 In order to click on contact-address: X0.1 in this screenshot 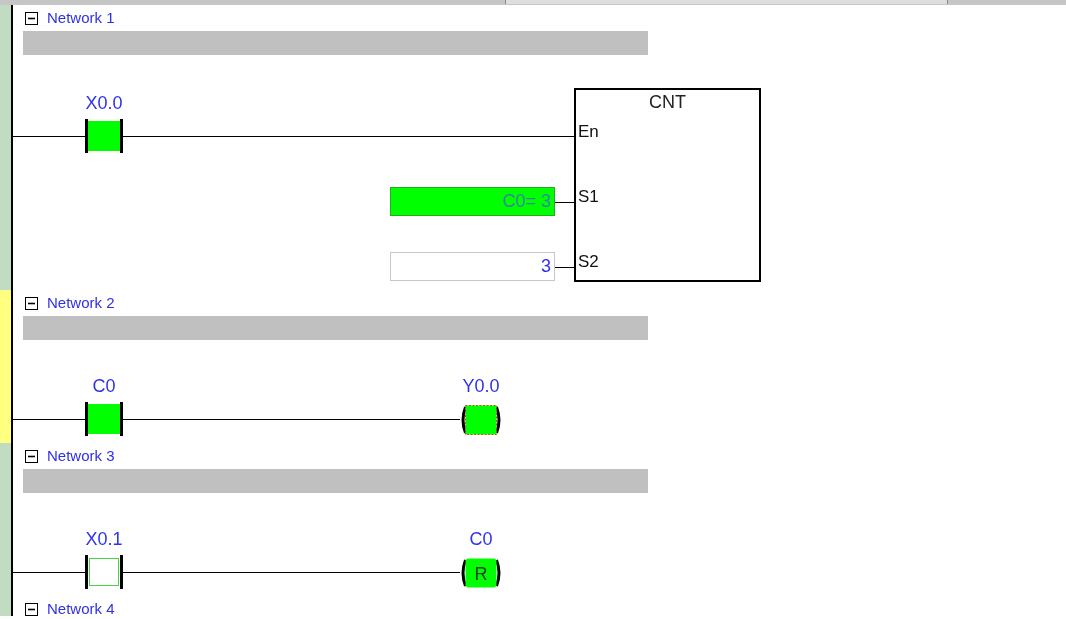, I will do `click(104, 539)`.